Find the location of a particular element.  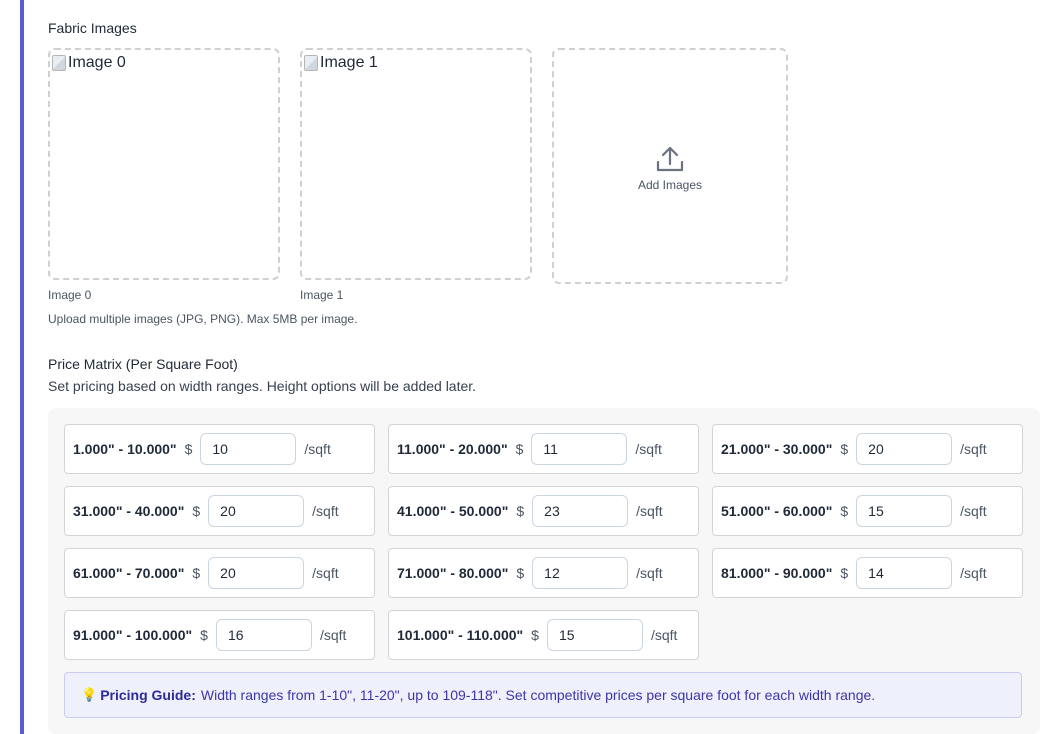

price-matrix-title: Price Matrix (Per Square Foot) is located at coordinates (143, 364).